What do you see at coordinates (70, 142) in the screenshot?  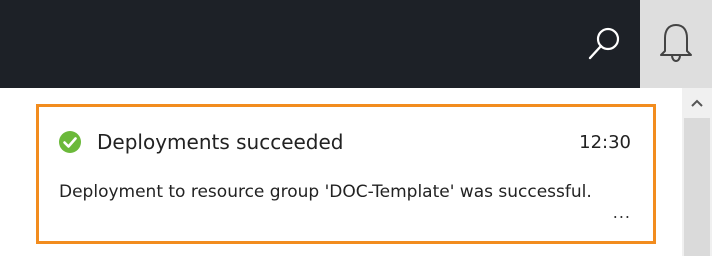 I see `success-check-icon` at bounding box center [70, 142].